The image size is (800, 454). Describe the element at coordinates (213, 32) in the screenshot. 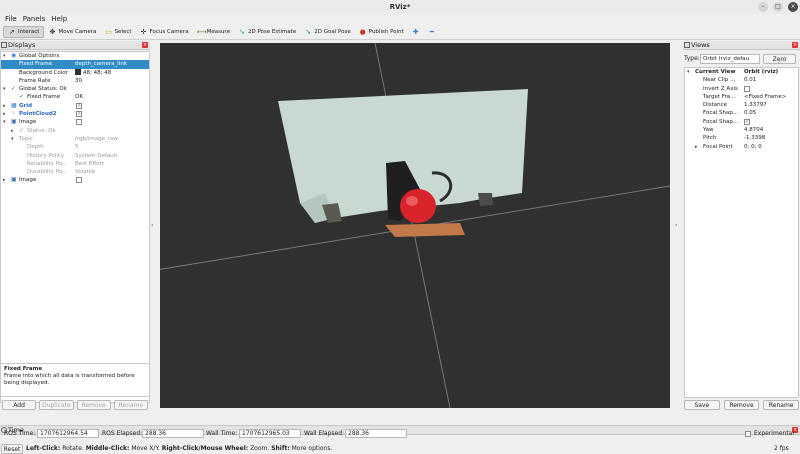

I see `tool-measure-button: ⟷ Measure` at that location.